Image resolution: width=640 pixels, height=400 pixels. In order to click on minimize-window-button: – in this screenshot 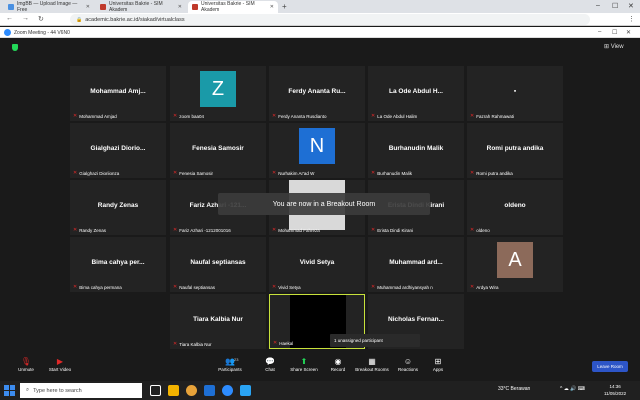, I will do `click(598, 5)`.